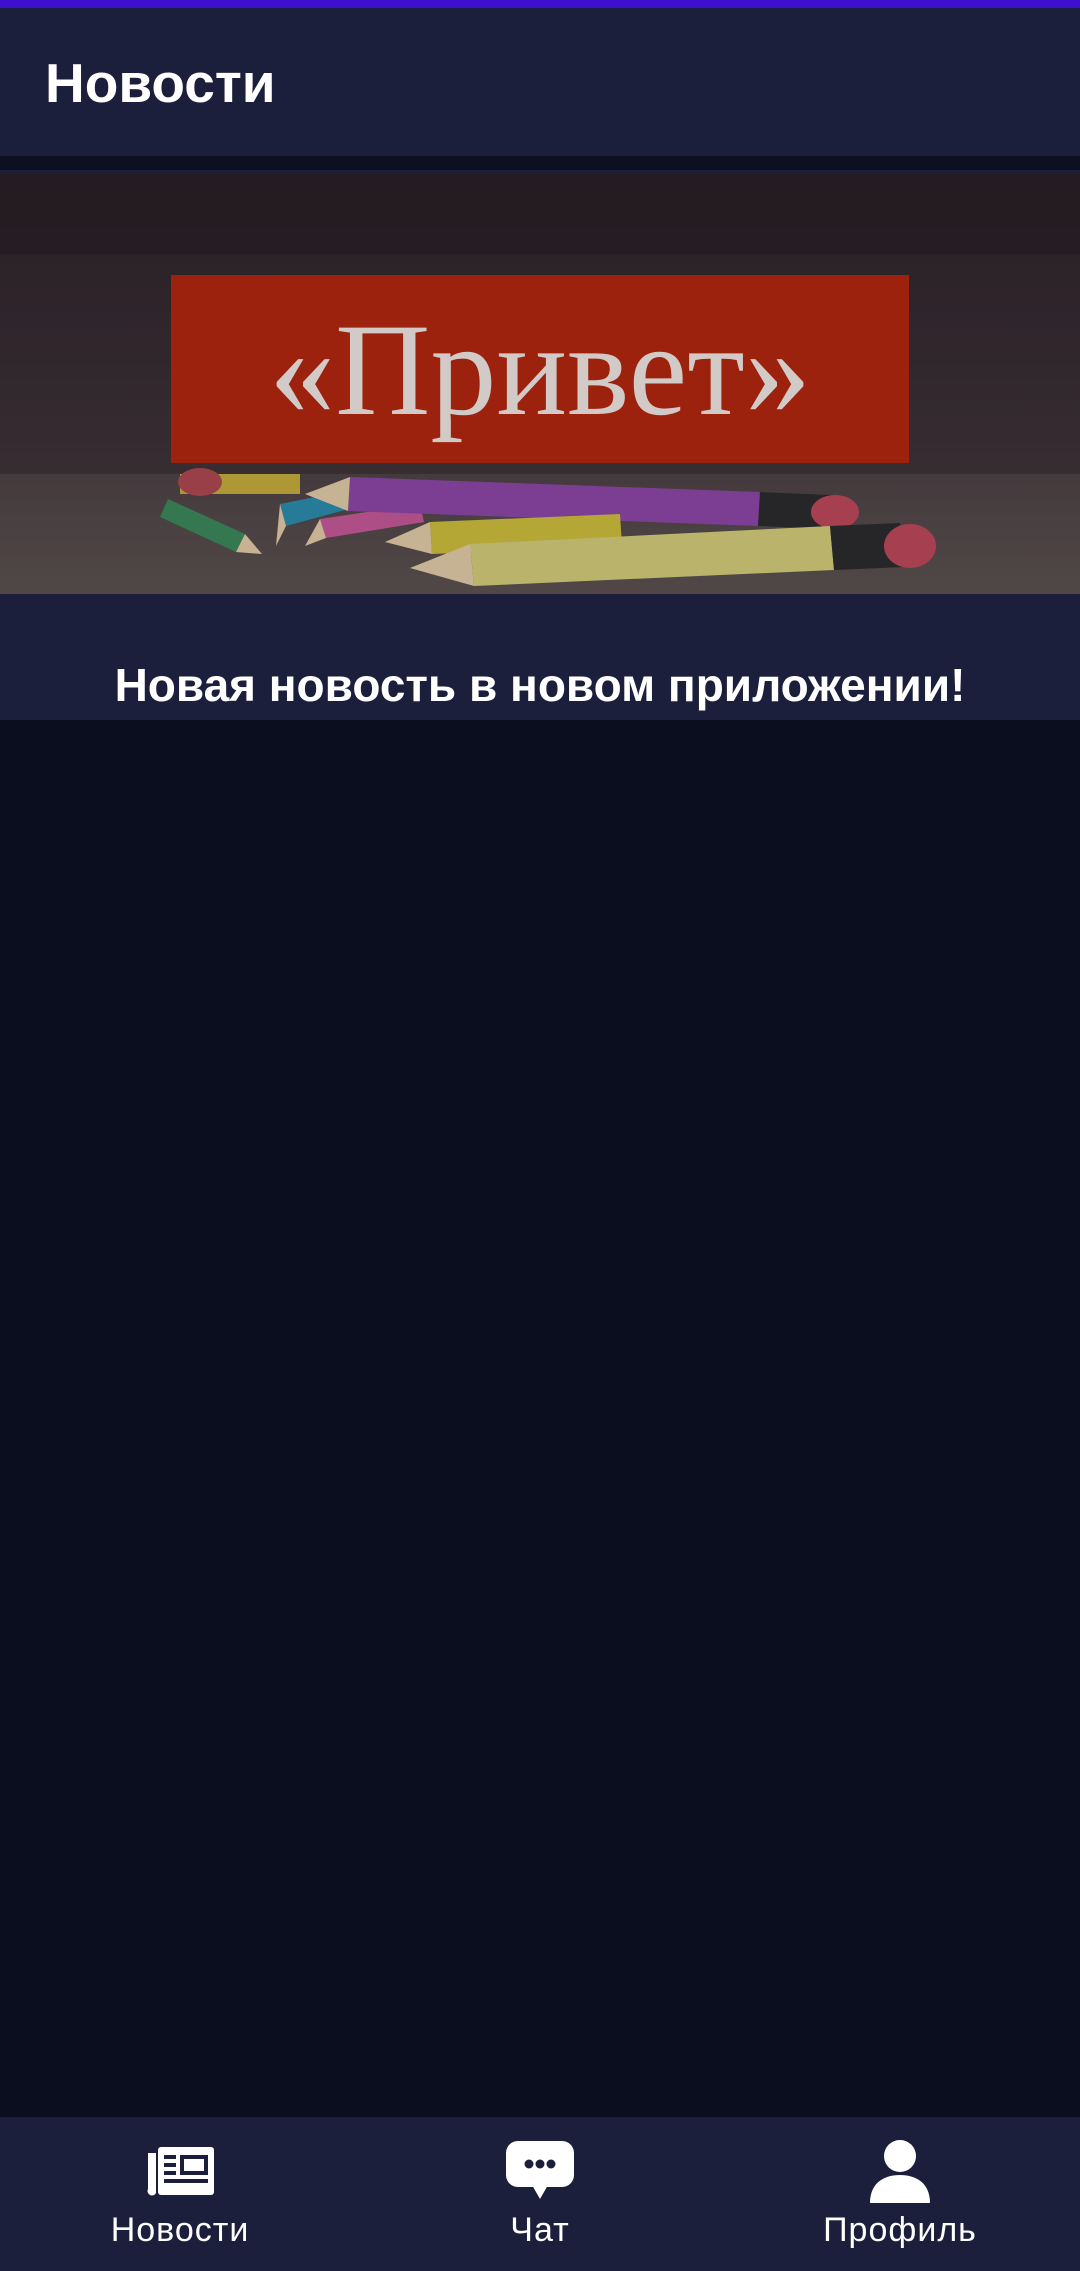 The image size is (1080, 2271). Describe the element at coordinates (540, 2230) in the screenshot. I see `nav-label-chat: Чат` at that location.